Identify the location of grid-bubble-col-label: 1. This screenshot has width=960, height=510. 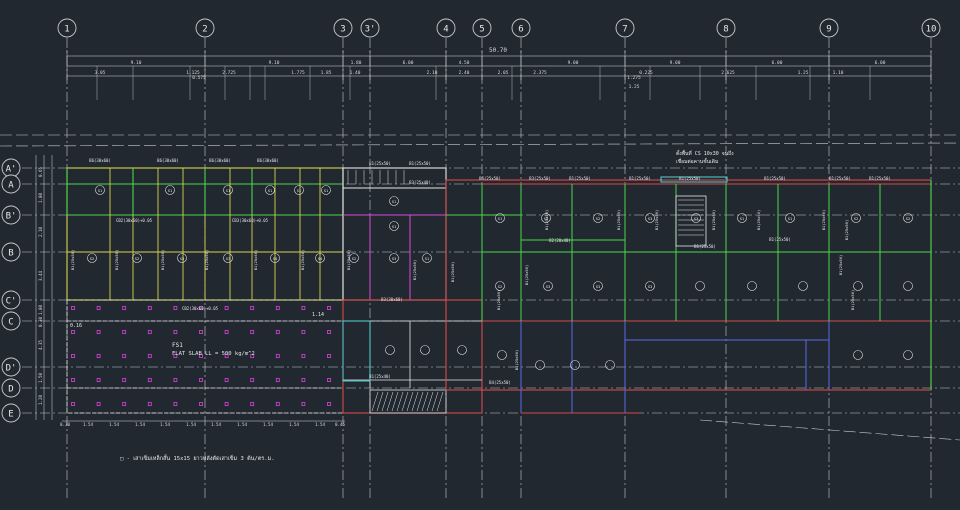
(66, 30).